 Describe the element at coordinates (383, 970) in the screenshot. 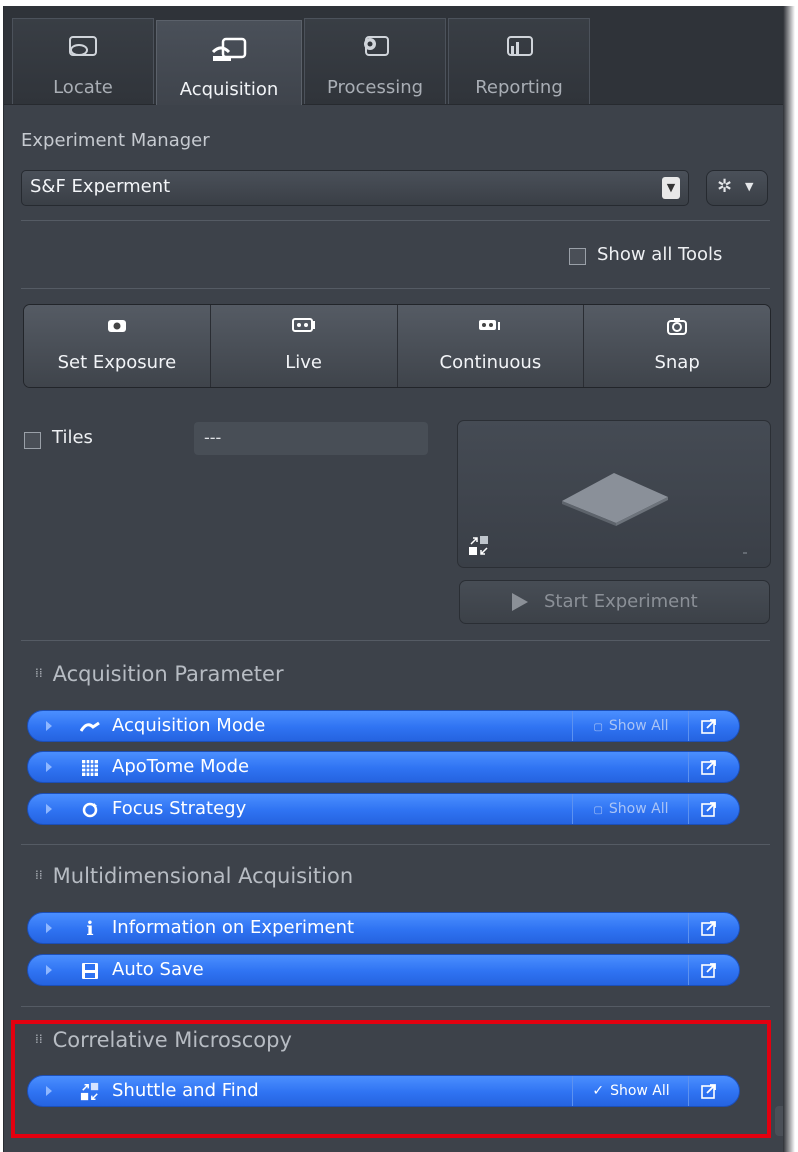

I see `tool-auto-save: Auto Save` at that location.